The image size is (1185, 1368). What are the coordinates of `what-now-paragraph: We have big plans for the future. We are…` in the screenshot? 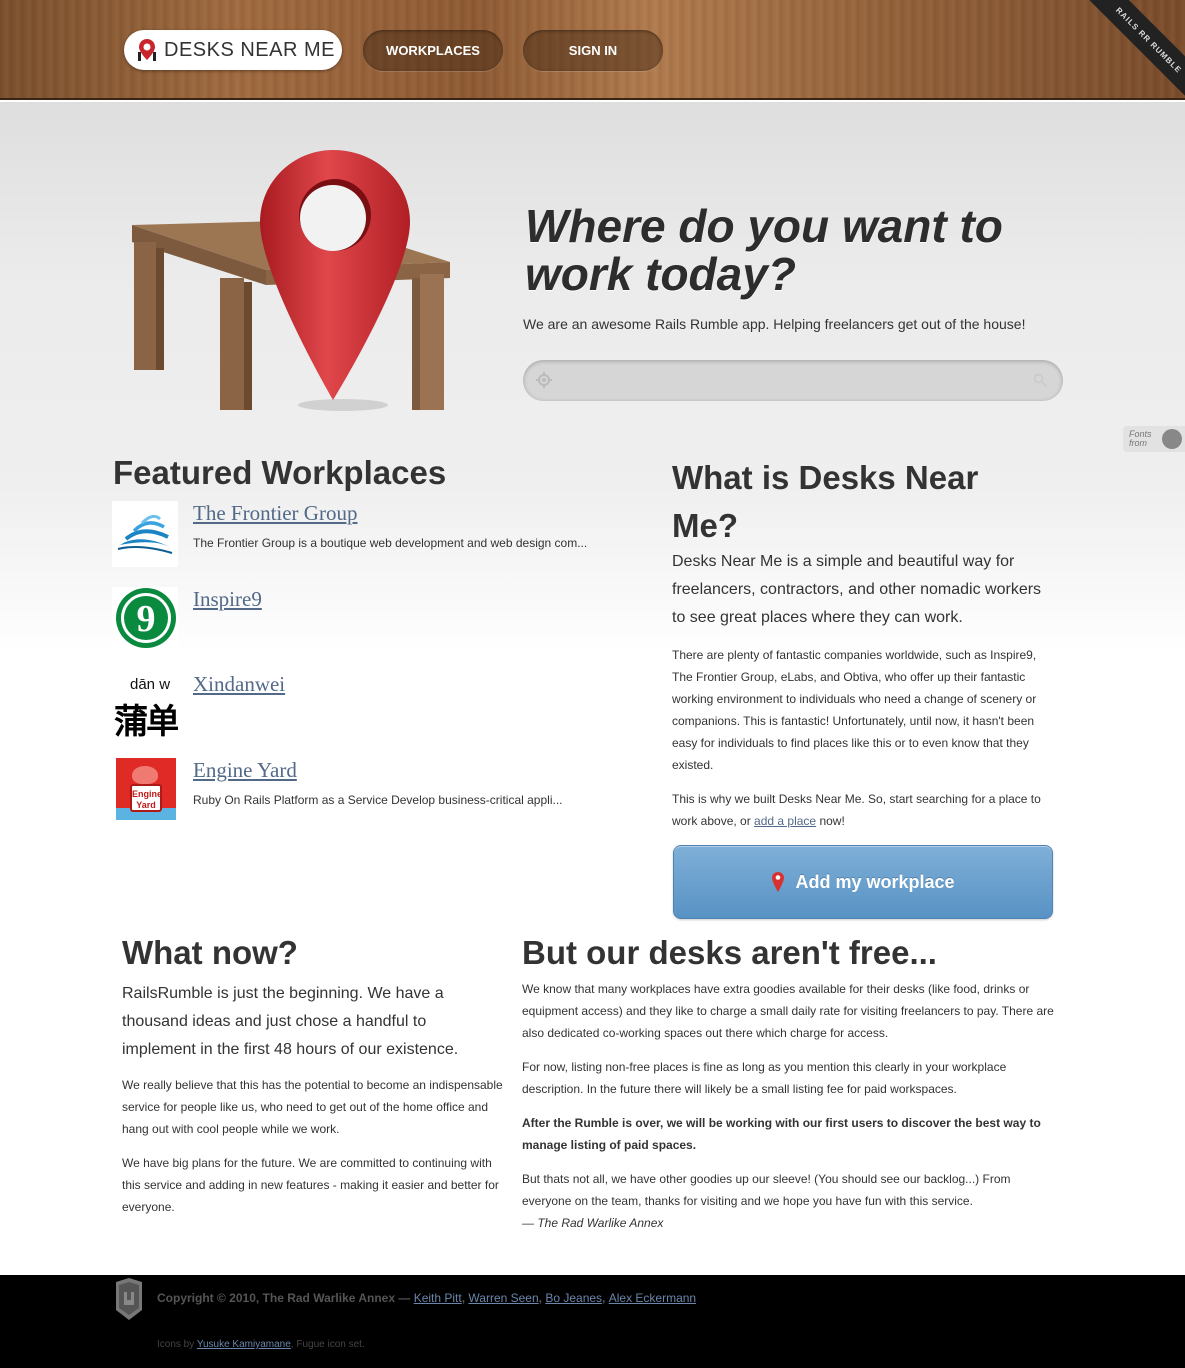 It's located at (310, 1185).